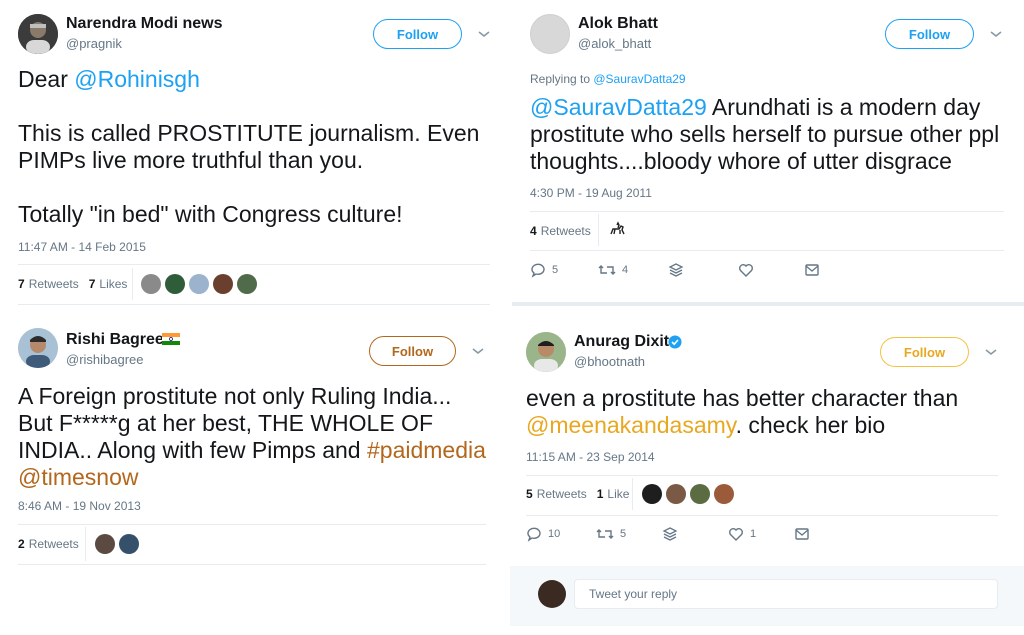 Image resolution: width=1024 pixels, height=635 pixels. I want to click on display-name-text: Rishi Bagree, so click(115, 339).